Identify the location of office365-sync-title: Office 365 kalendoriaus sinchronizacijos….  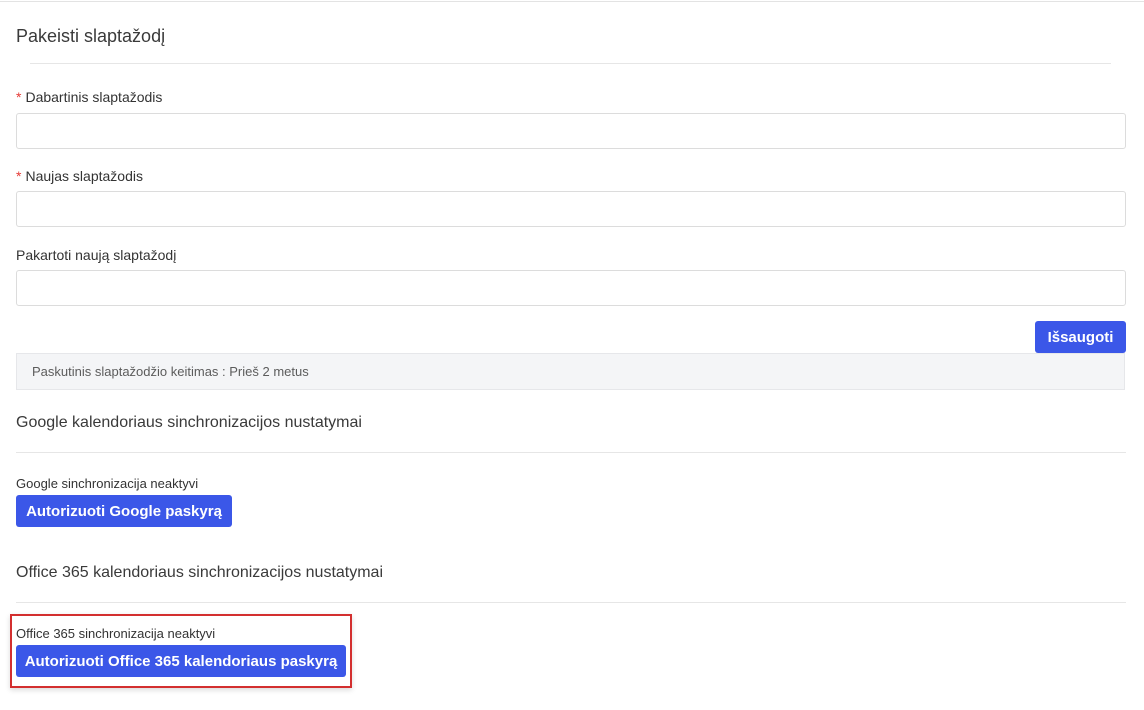
(200, 572).